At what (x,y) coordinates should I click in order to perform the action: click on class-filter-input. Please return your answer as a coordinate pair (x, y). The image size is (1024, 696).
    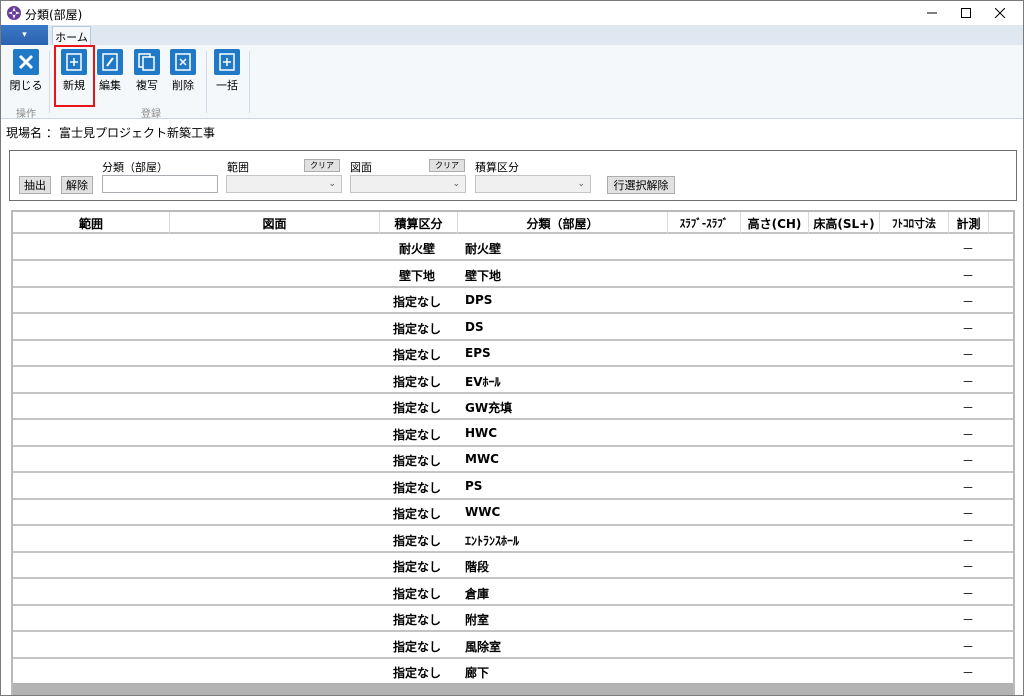
    Looking at the image, I should click on (160, 184).